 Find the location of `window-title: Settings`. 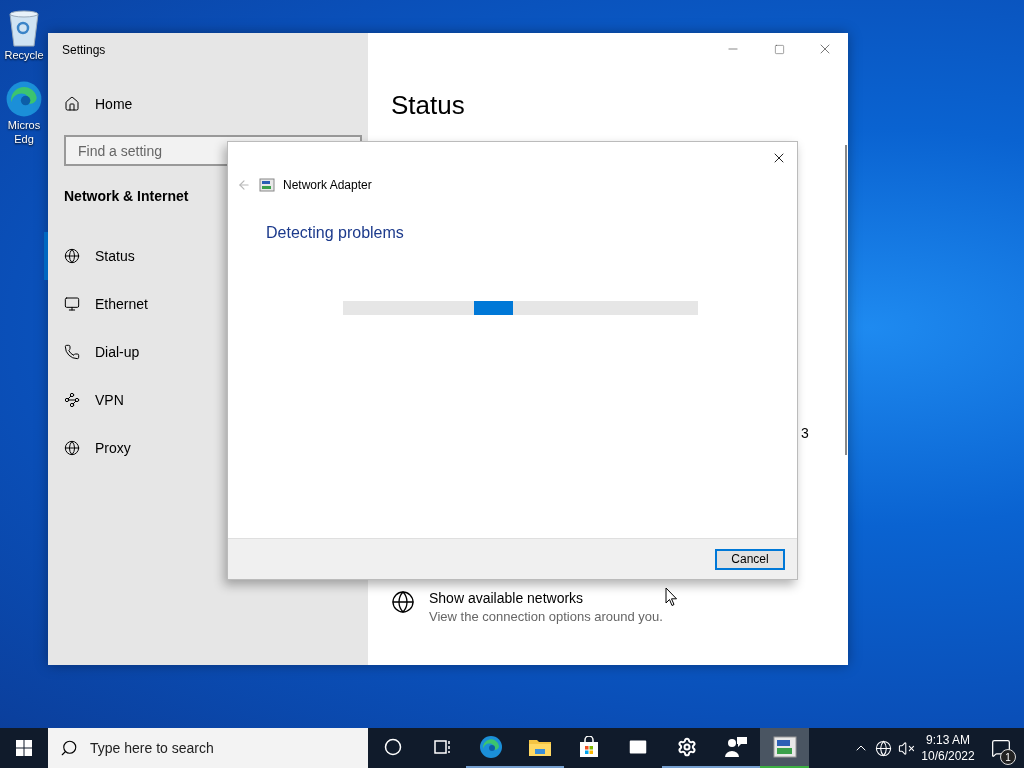

window-title: Settings is located at coordinates (84, 50).